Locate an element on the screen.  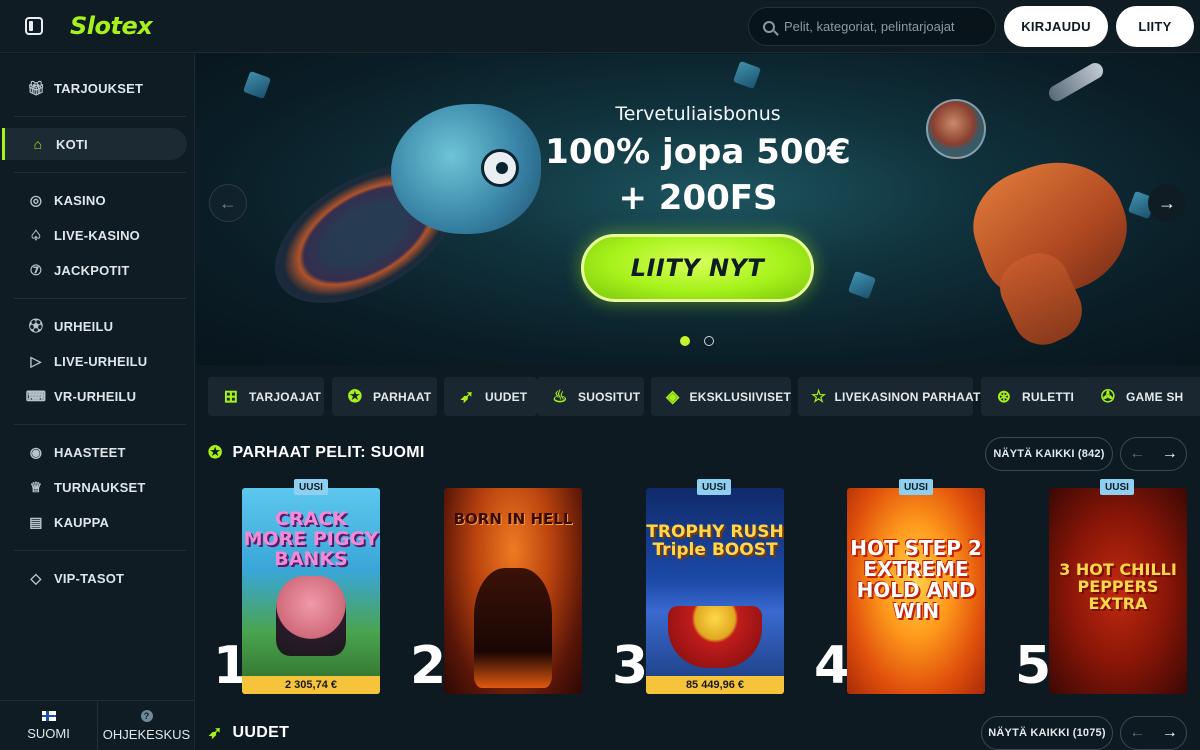
tab-ruletti: ⊛ RULETTI is located at coordinates (1035, 396).